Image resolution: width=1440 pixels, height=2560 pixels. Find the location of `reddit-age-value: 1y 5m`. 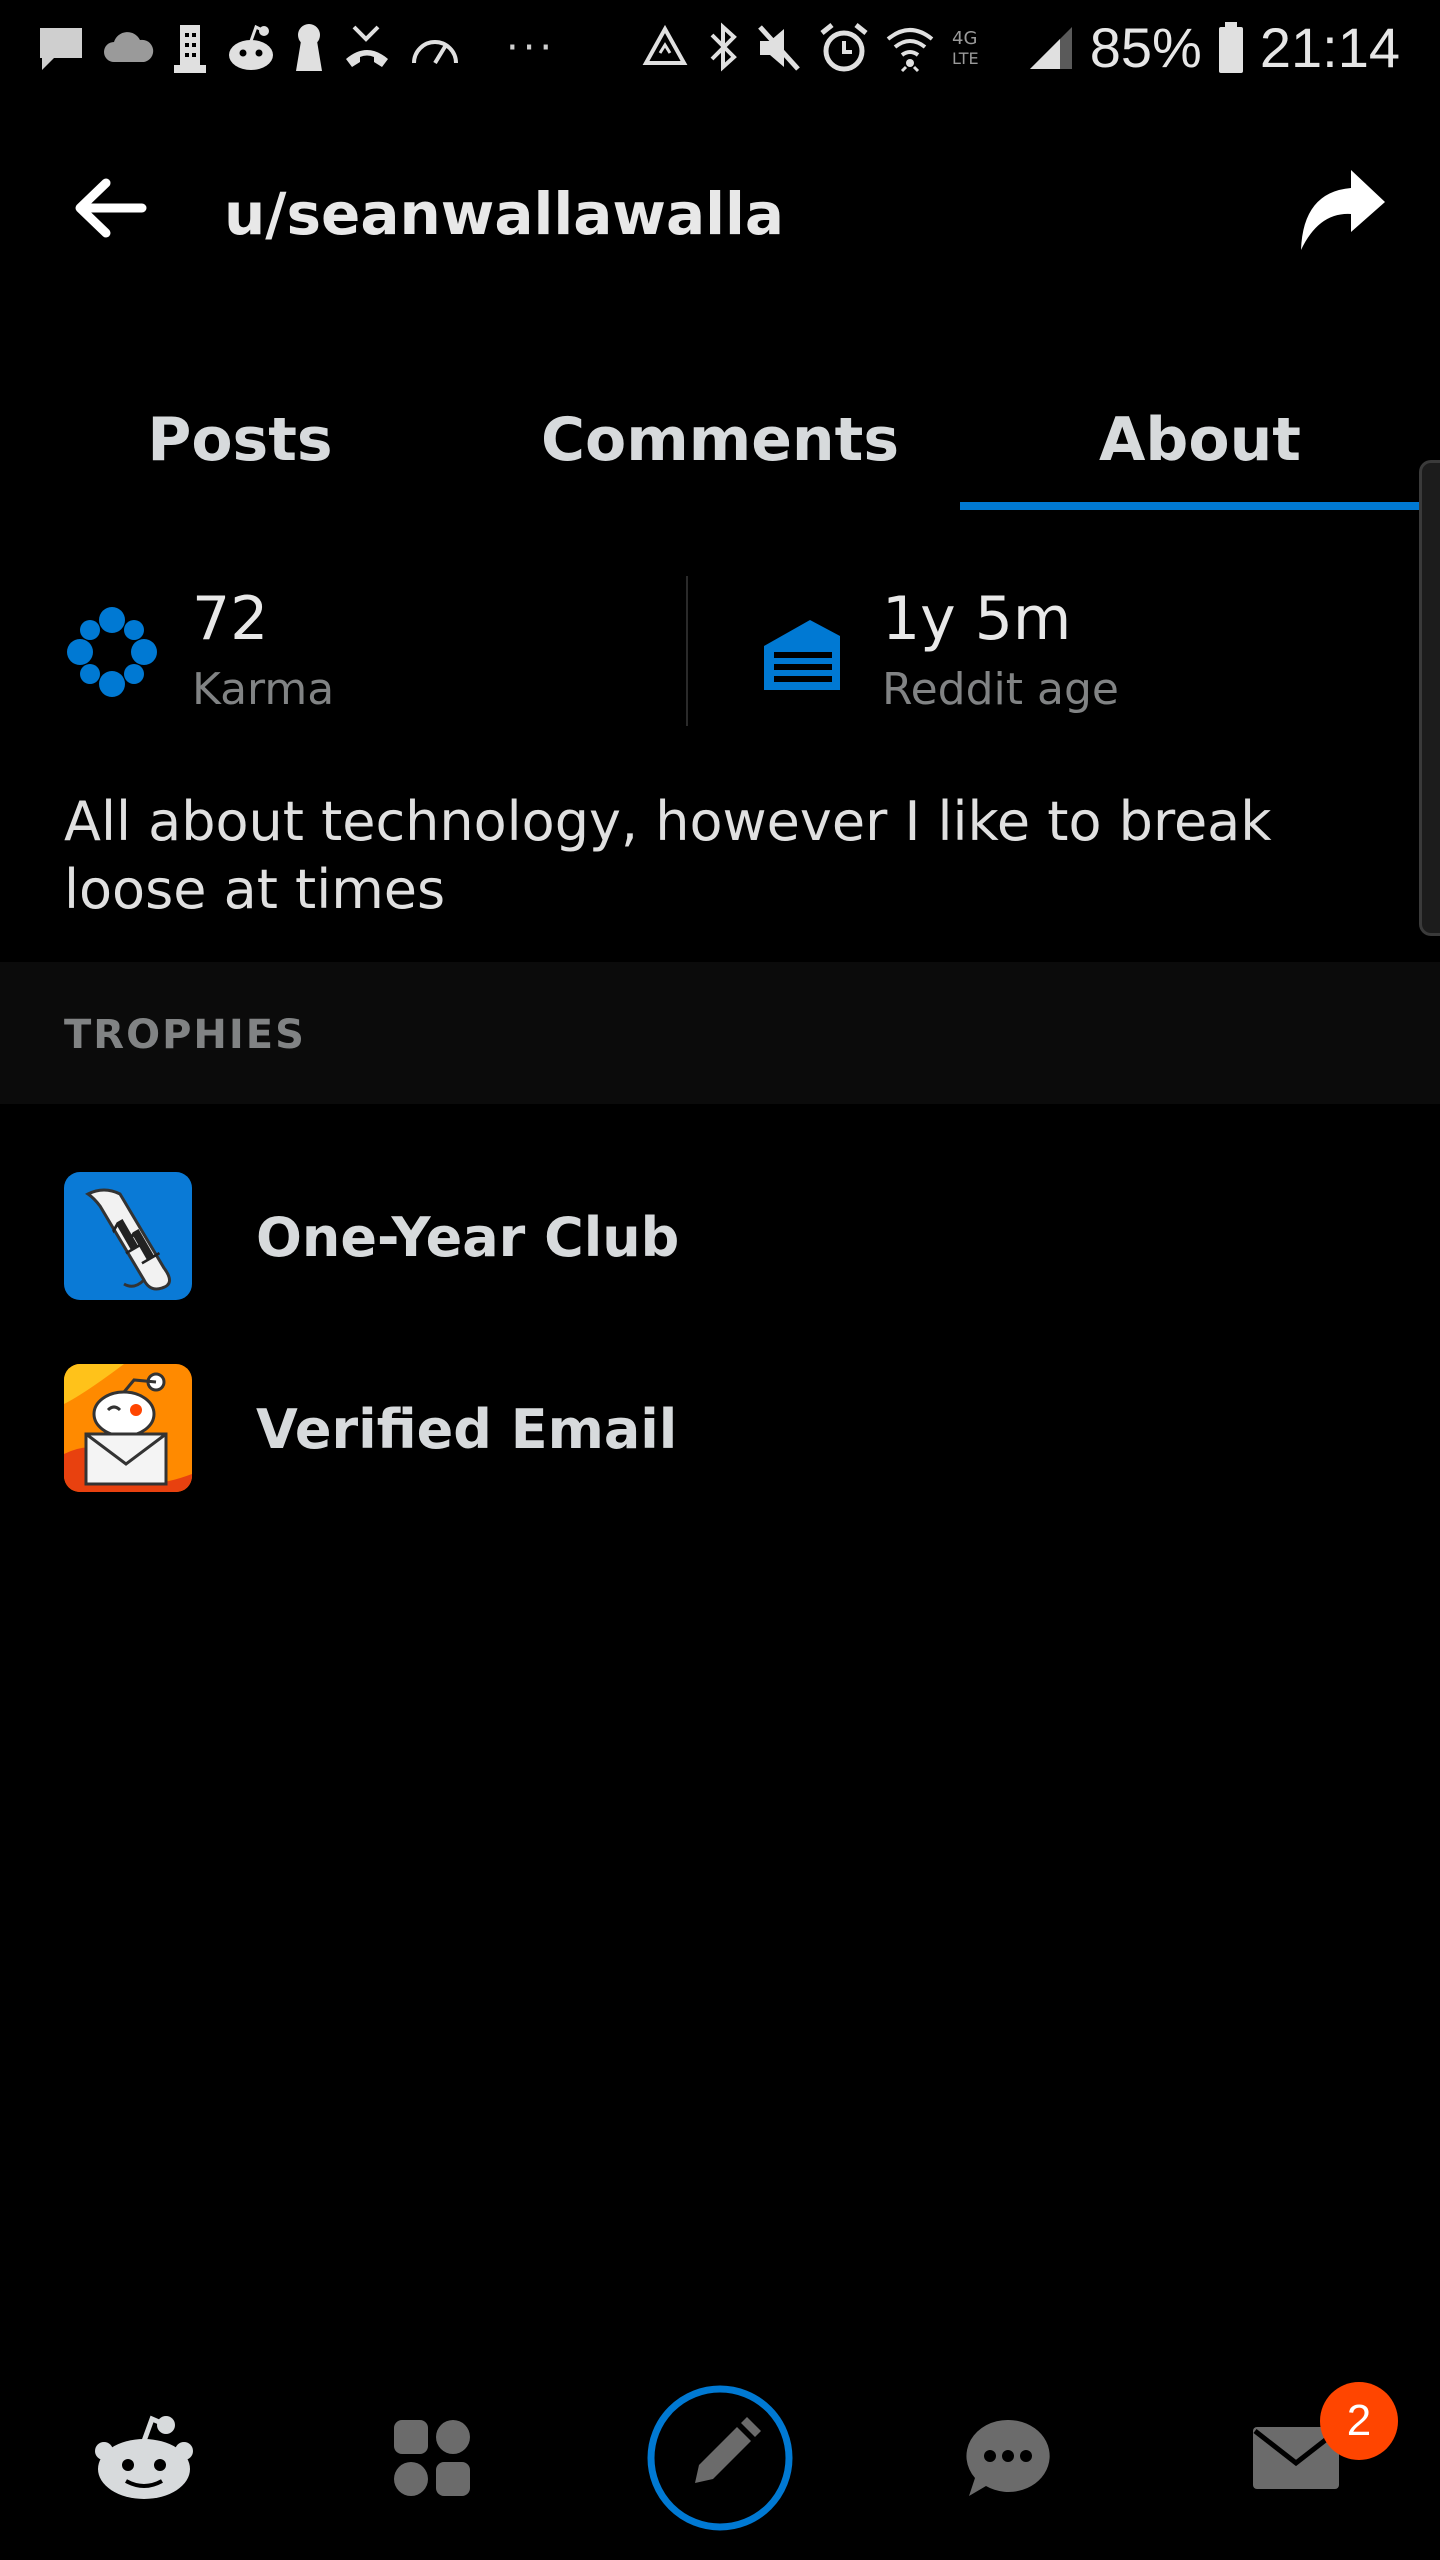

reddit-age-value: 1y 5m is located at coordinates (977, 619).